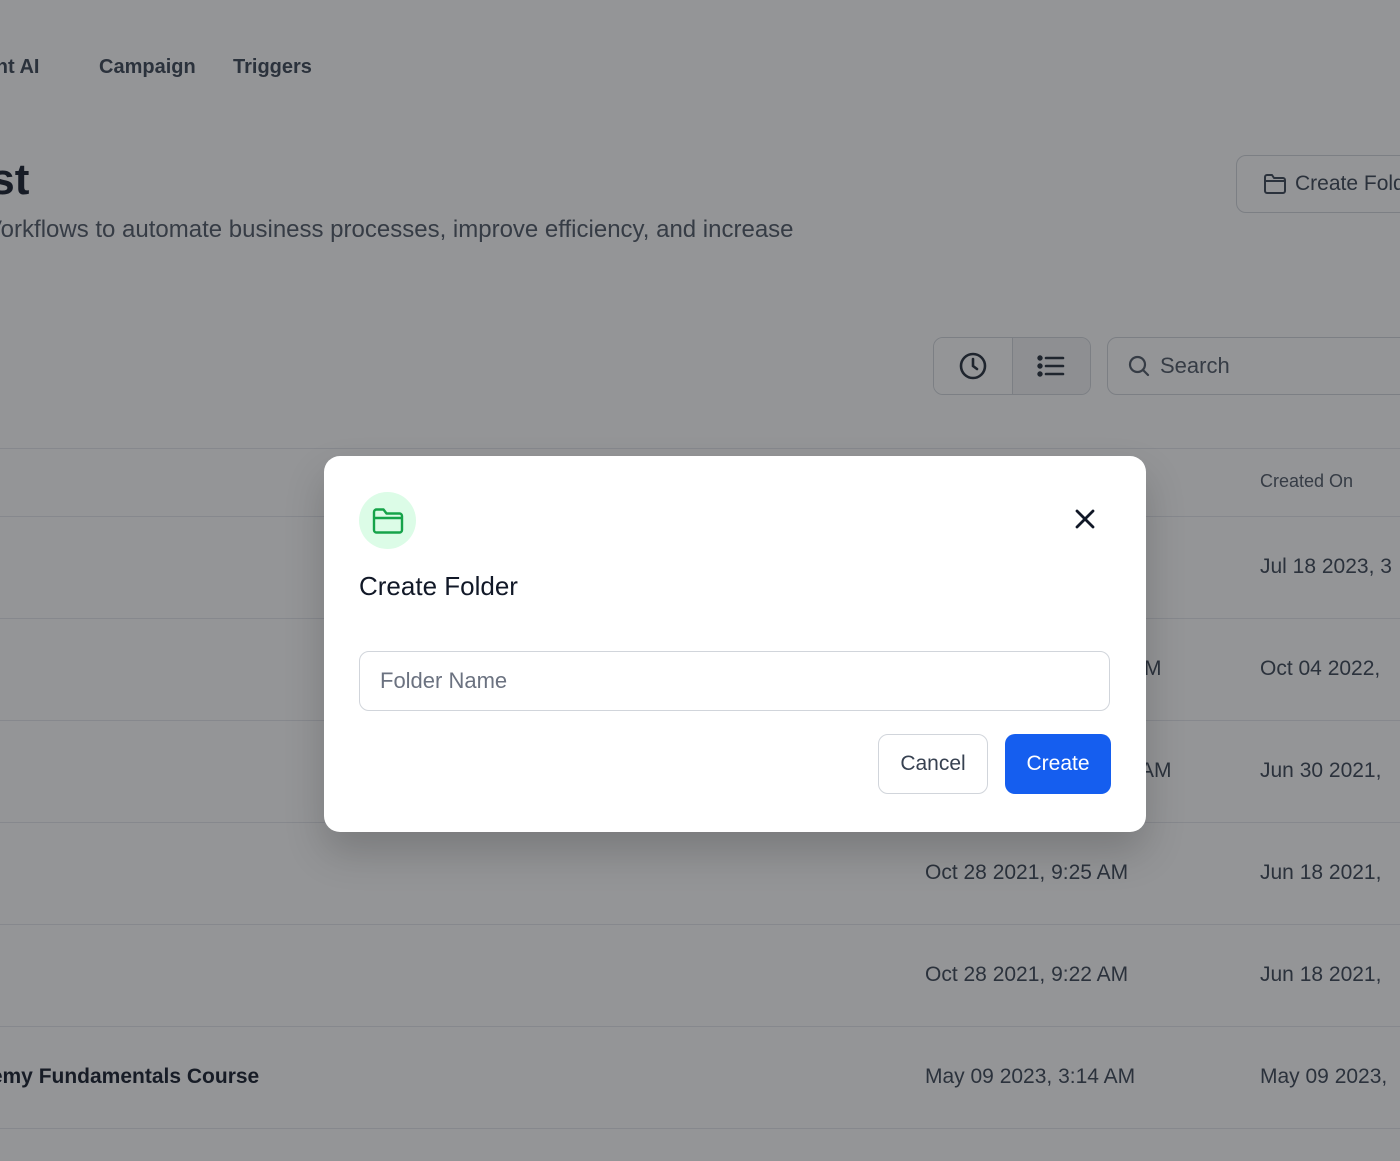 This screenshot has height=1161, width=1400. I want to click on folder-icon, so click(387, 520).